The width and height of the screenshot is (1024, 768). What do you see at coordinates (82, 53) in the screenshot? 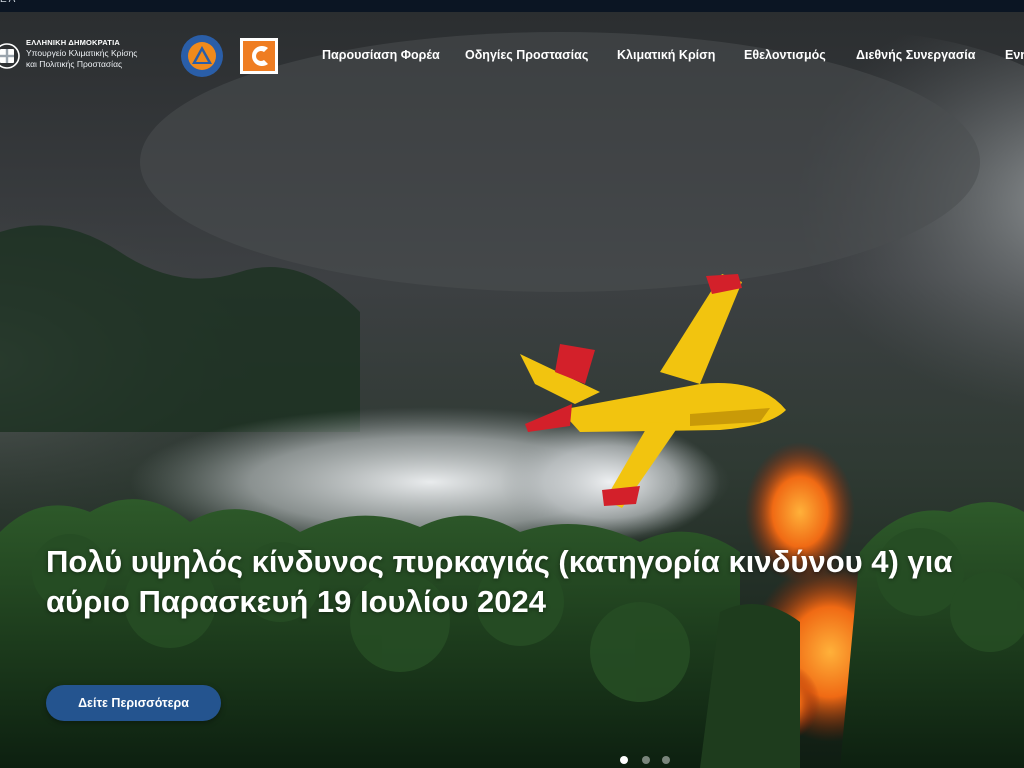
I see `ministry-line-1: Υπουργείο Κλιματικής Κρίσης` at bounding box center [82, 53].